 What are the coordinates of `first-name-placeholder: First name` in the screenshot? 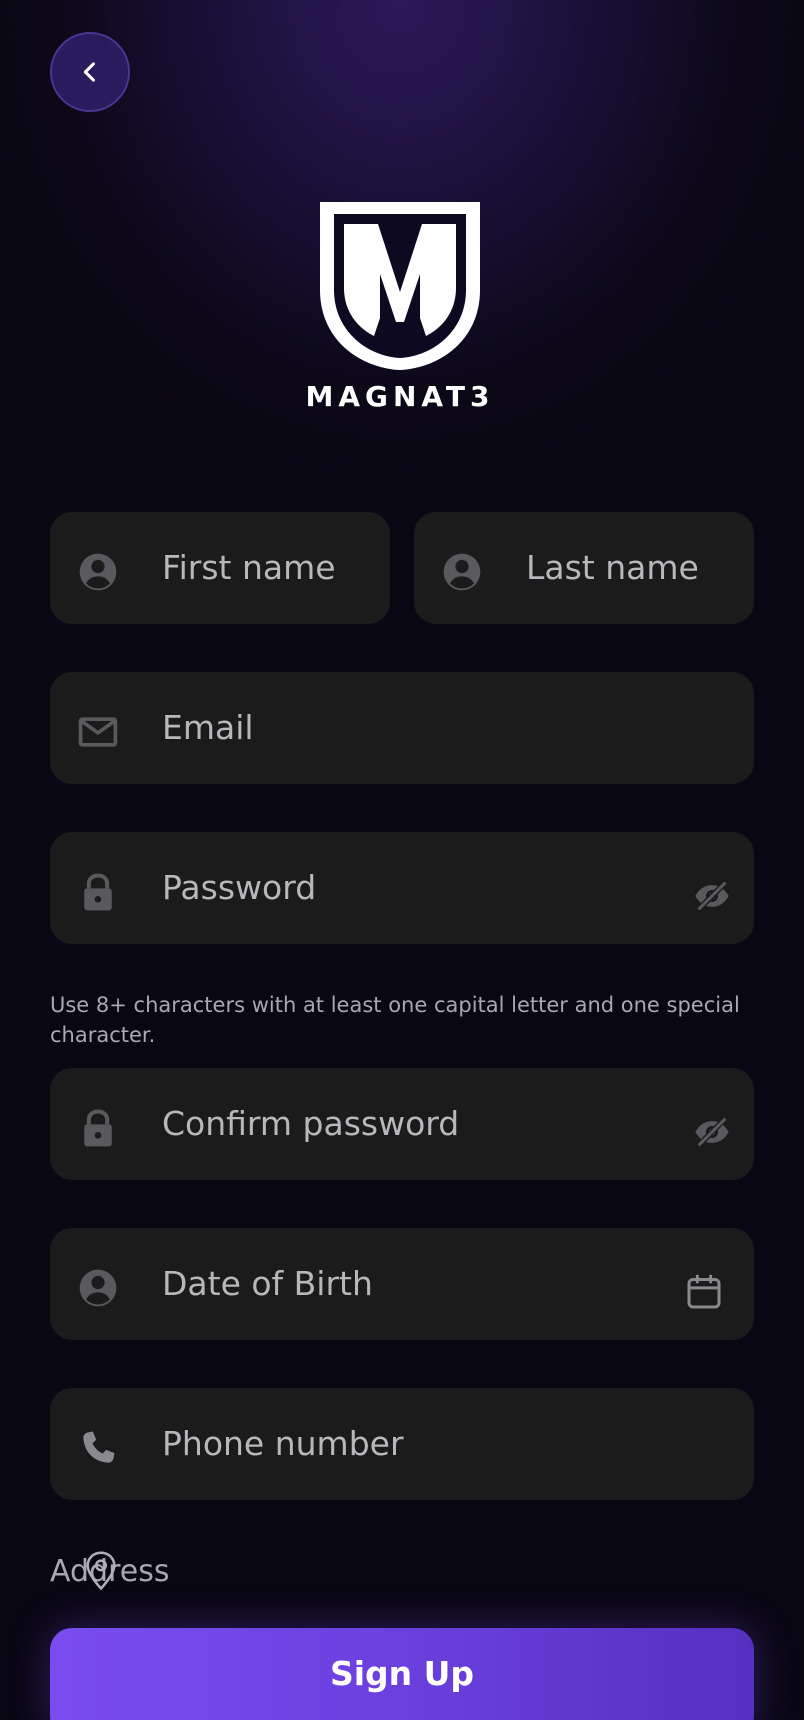 It's located at (249, 567).